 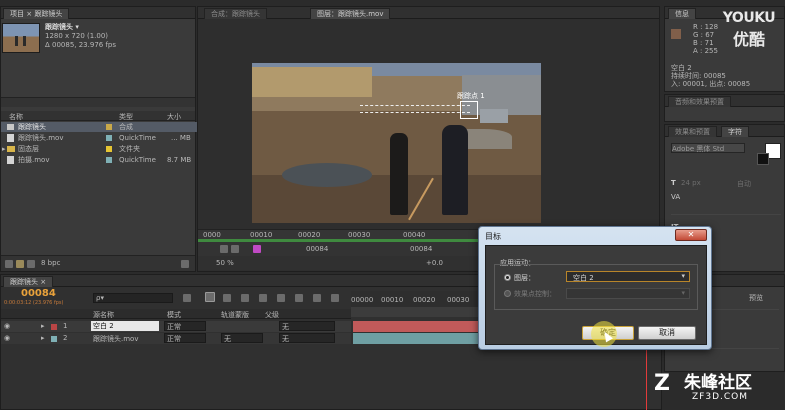 What do you see at coordinates (667, 333) in the screenshot?
I see `cancel-button: 取消` at bounding box center [667, 333].